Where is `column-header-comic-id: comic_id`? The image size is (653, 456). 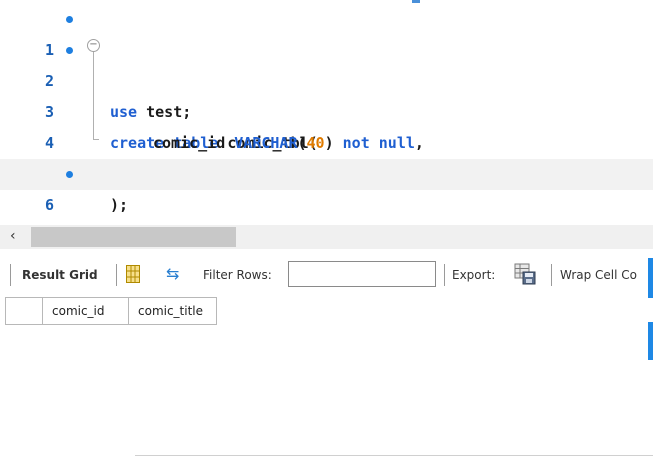
column-header-comic-id: comic_id is located at coordinates (85, 311).